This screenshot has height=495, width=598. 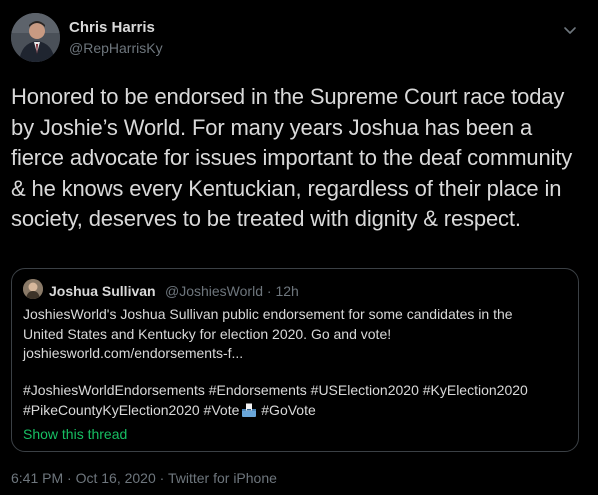 What do you see at coordinates (112, 27) in the screenshot?
I see `author-name: Chris Harris` at bounding box center [112, 27].